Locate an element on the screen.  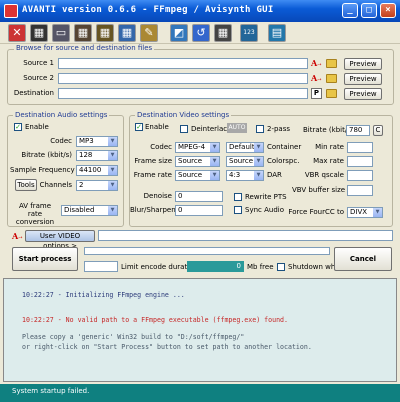
frame-rate-select: Source is located at coordinates (197, 175).